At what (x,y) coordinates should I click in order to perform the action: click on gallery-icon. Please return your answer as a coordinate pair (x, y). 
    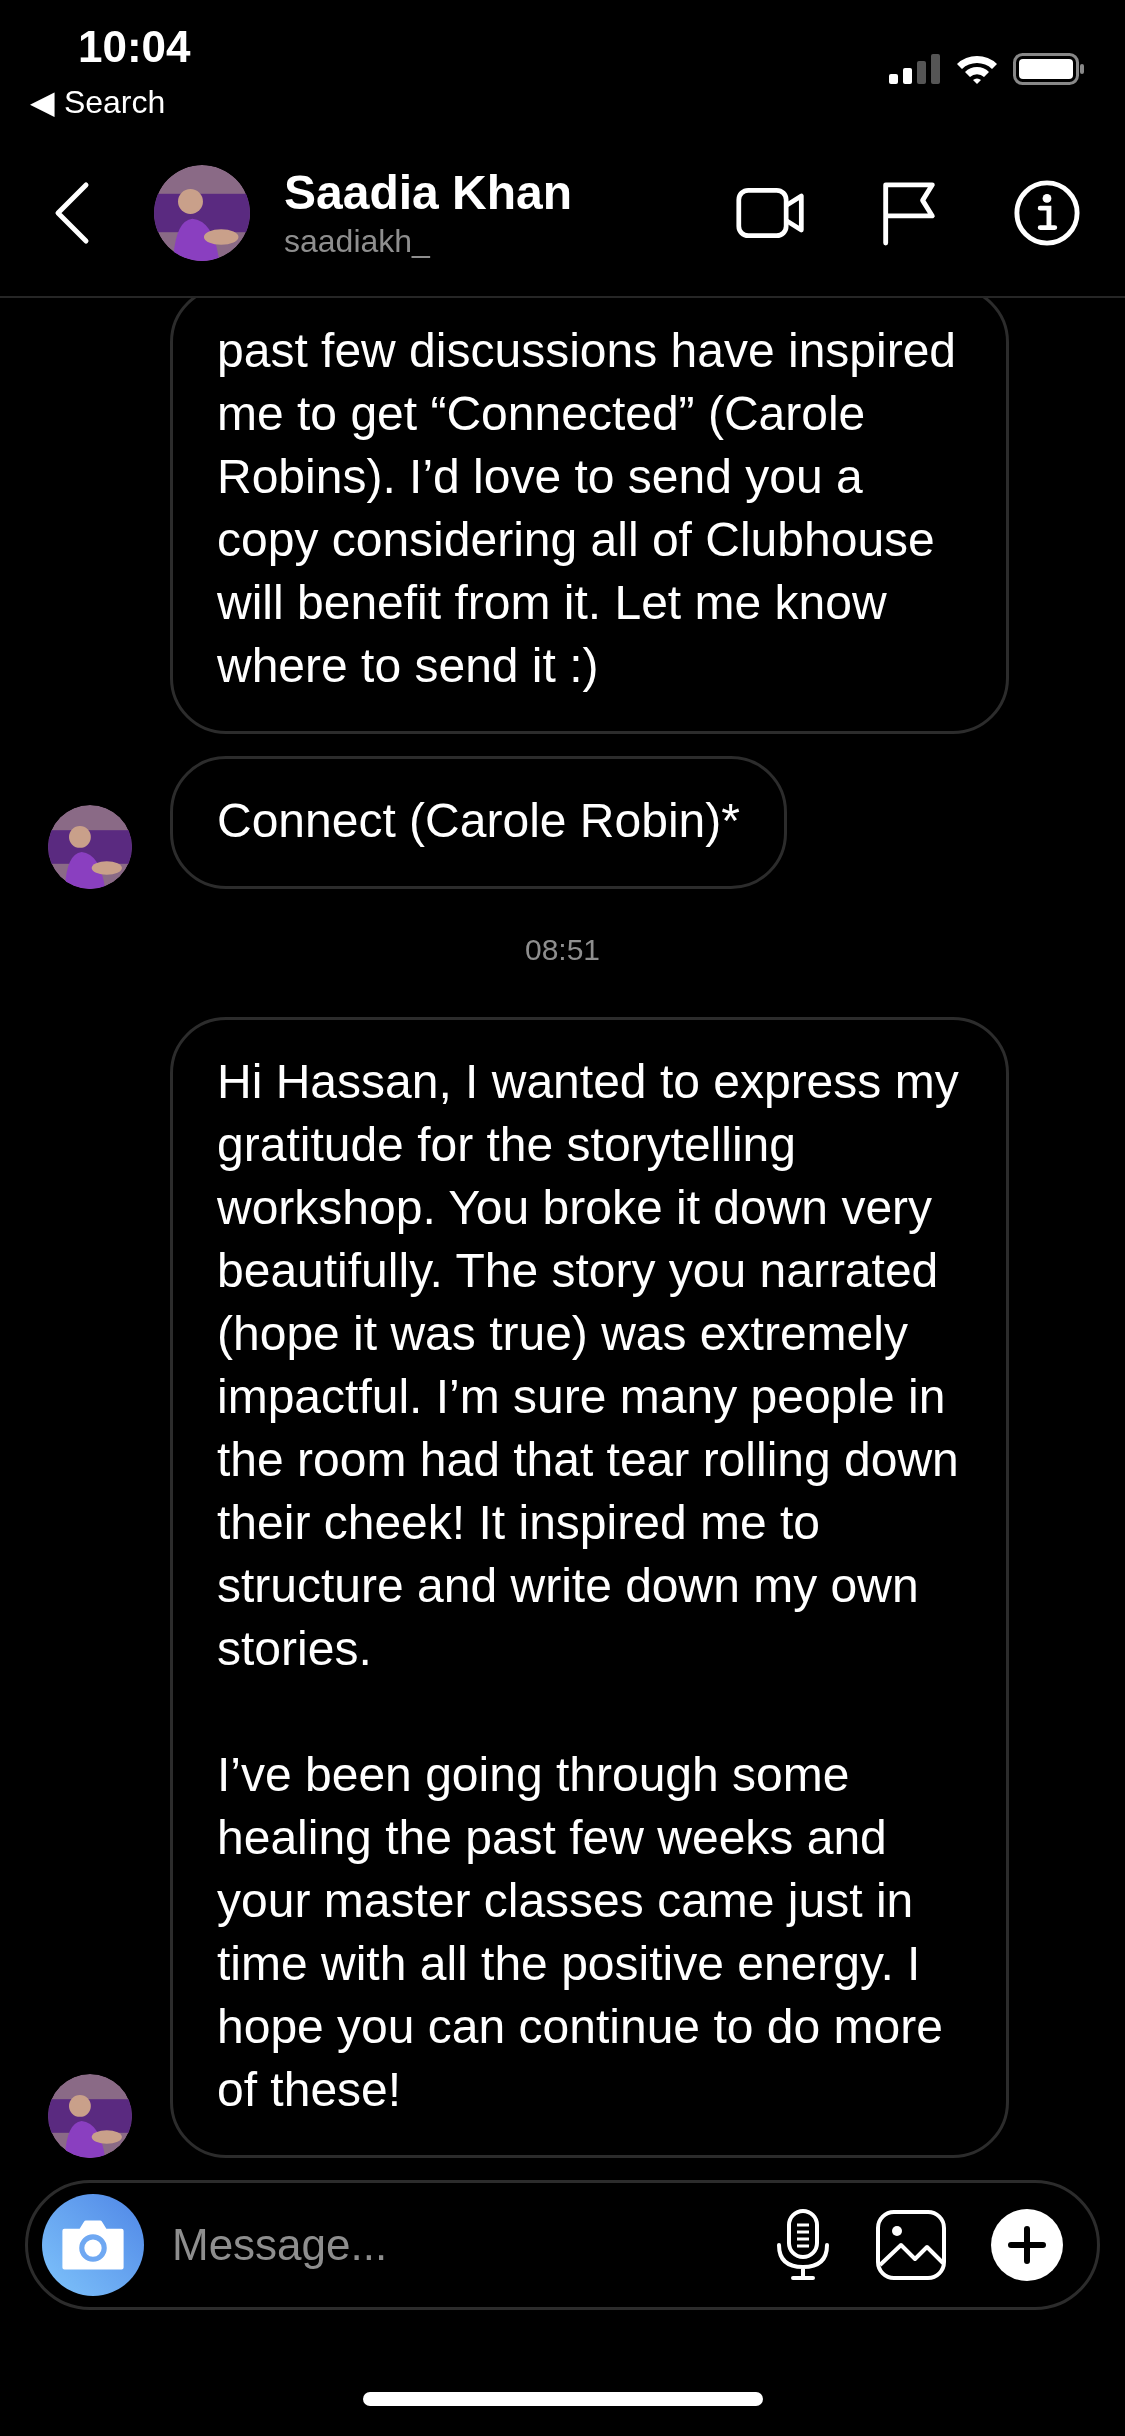
    Looking at the image, I should click on (911, 2245).